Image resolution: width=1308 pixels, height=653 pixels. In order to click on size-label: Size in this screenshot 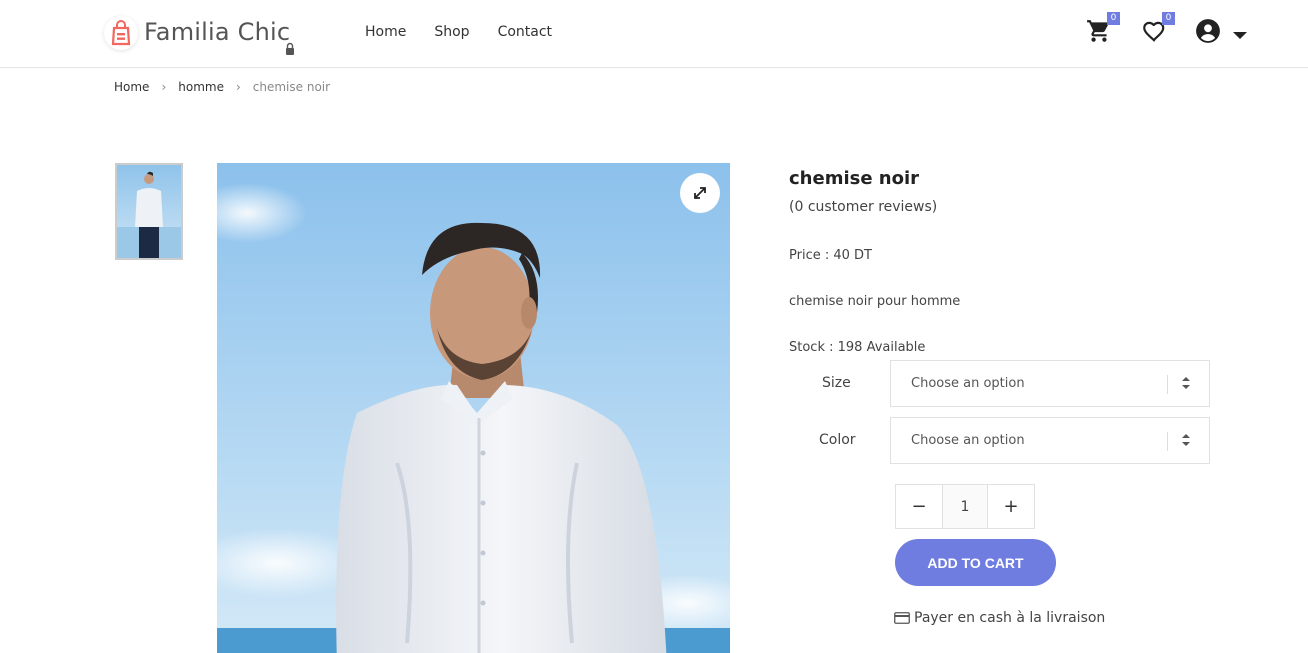, I will do `click(836, 383)`.